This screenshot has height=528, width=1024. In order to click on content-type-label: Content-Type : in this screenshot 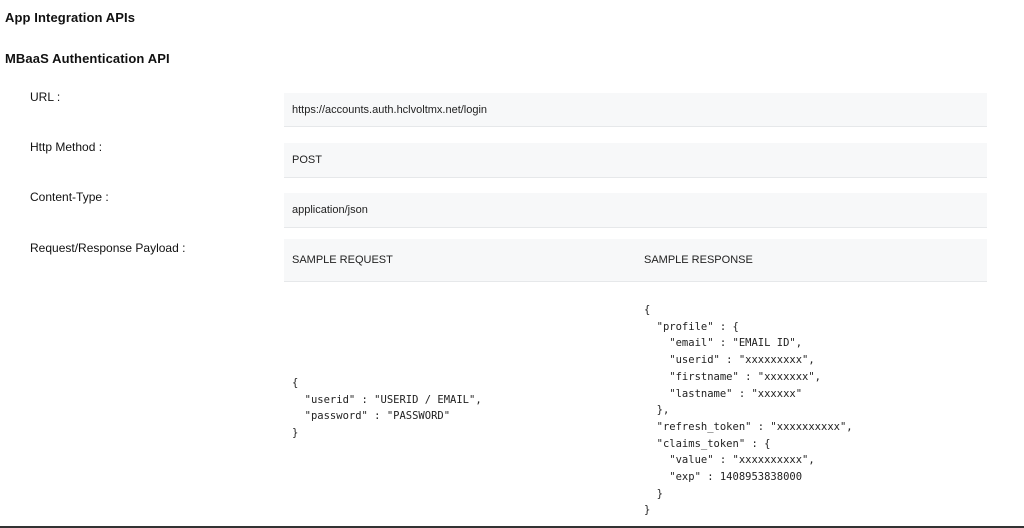, I will do `click(69, 197)`.